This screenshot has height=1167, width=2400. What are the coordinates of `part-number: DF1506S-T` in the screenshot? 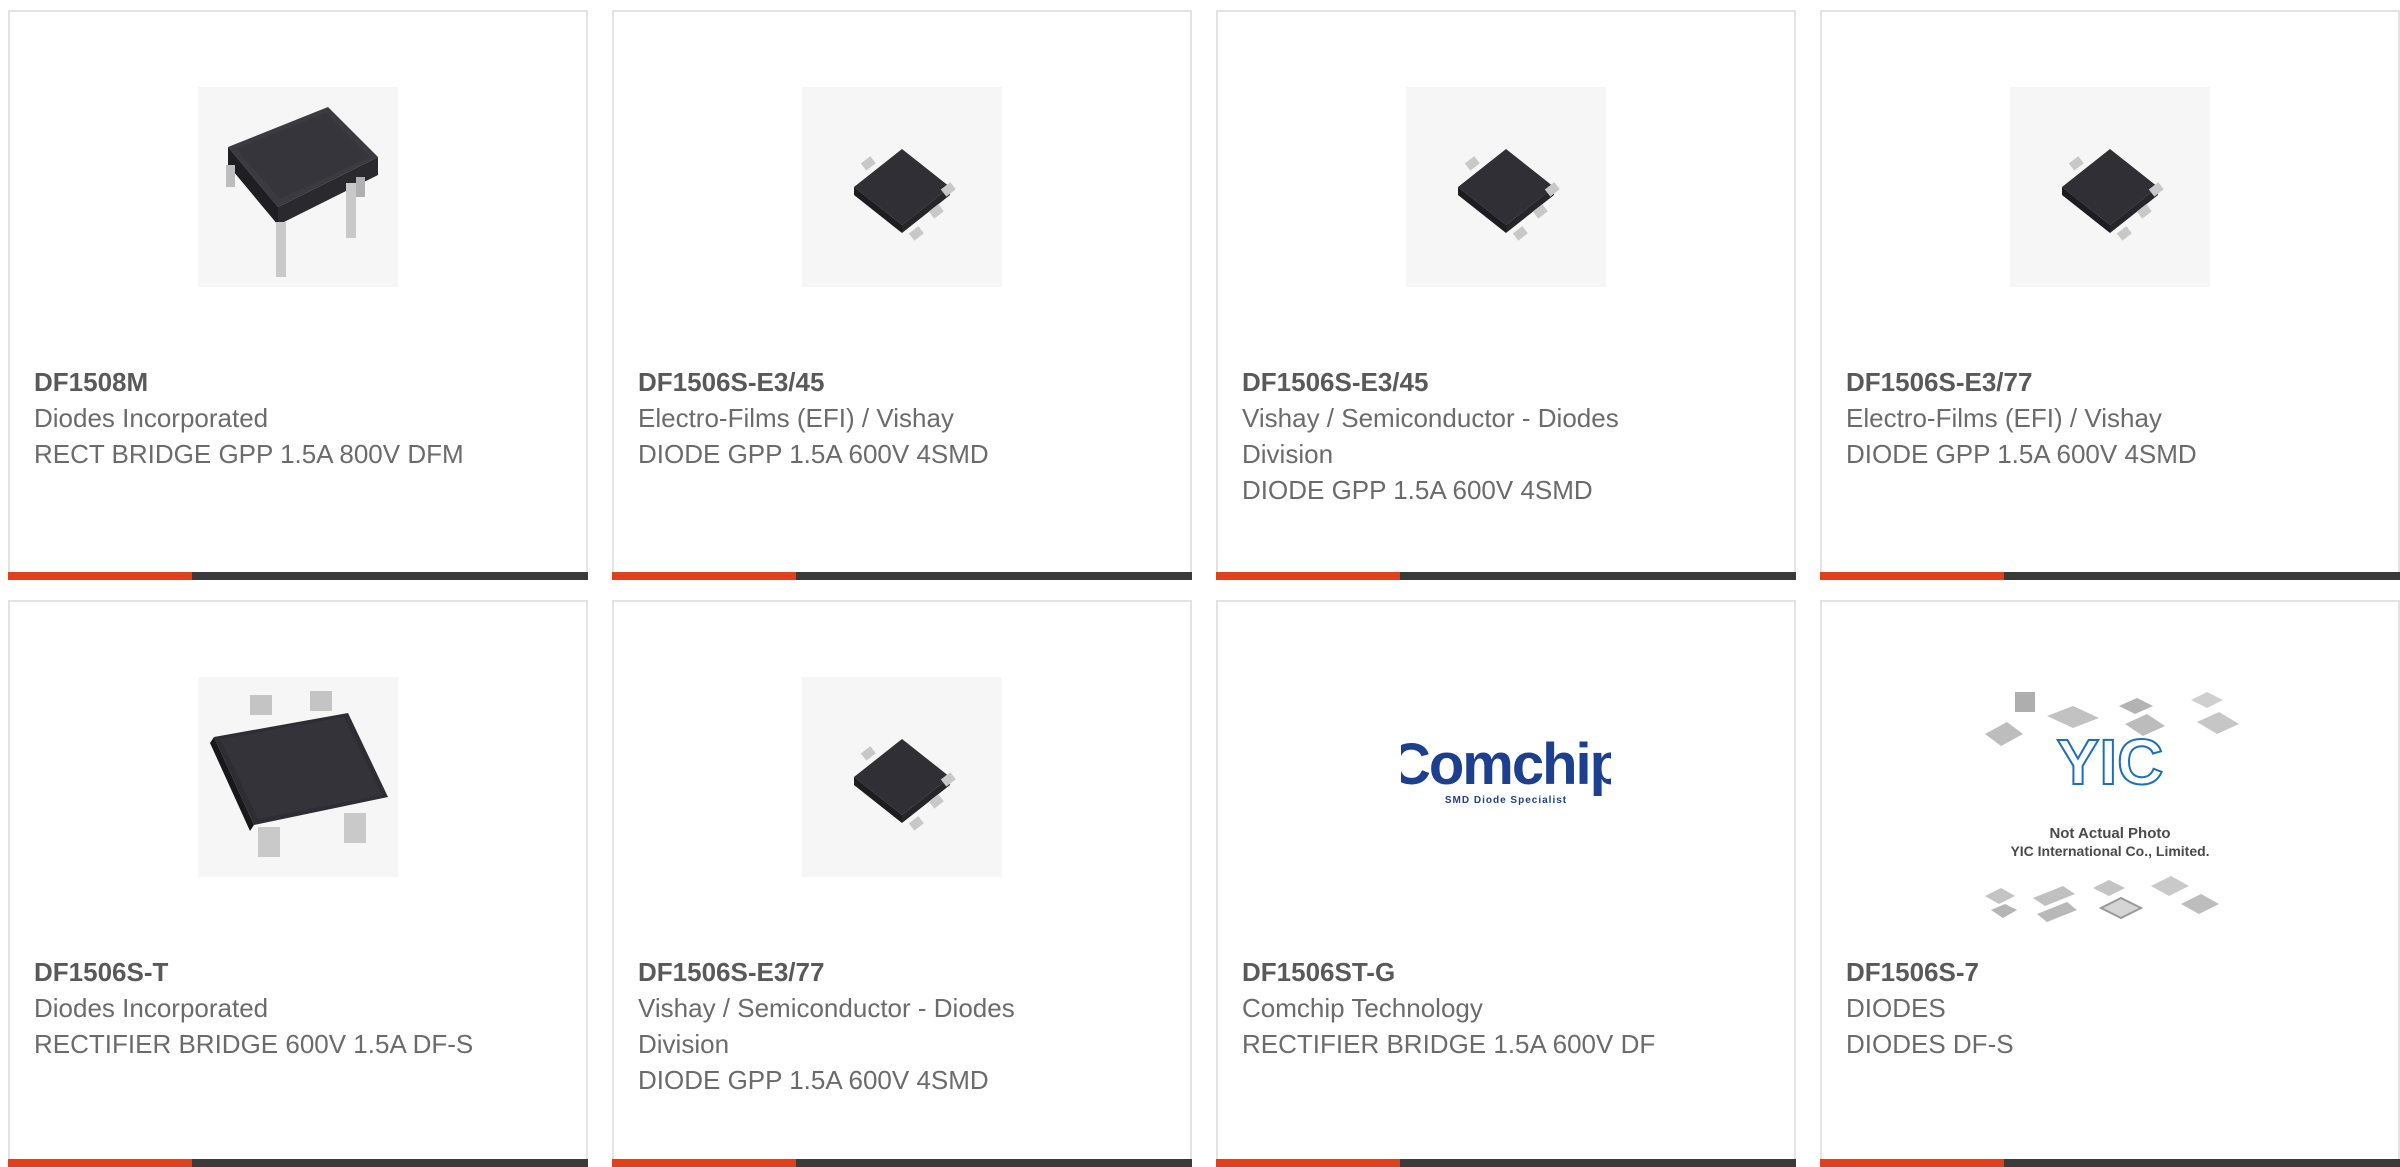 It's located at (254, 972).